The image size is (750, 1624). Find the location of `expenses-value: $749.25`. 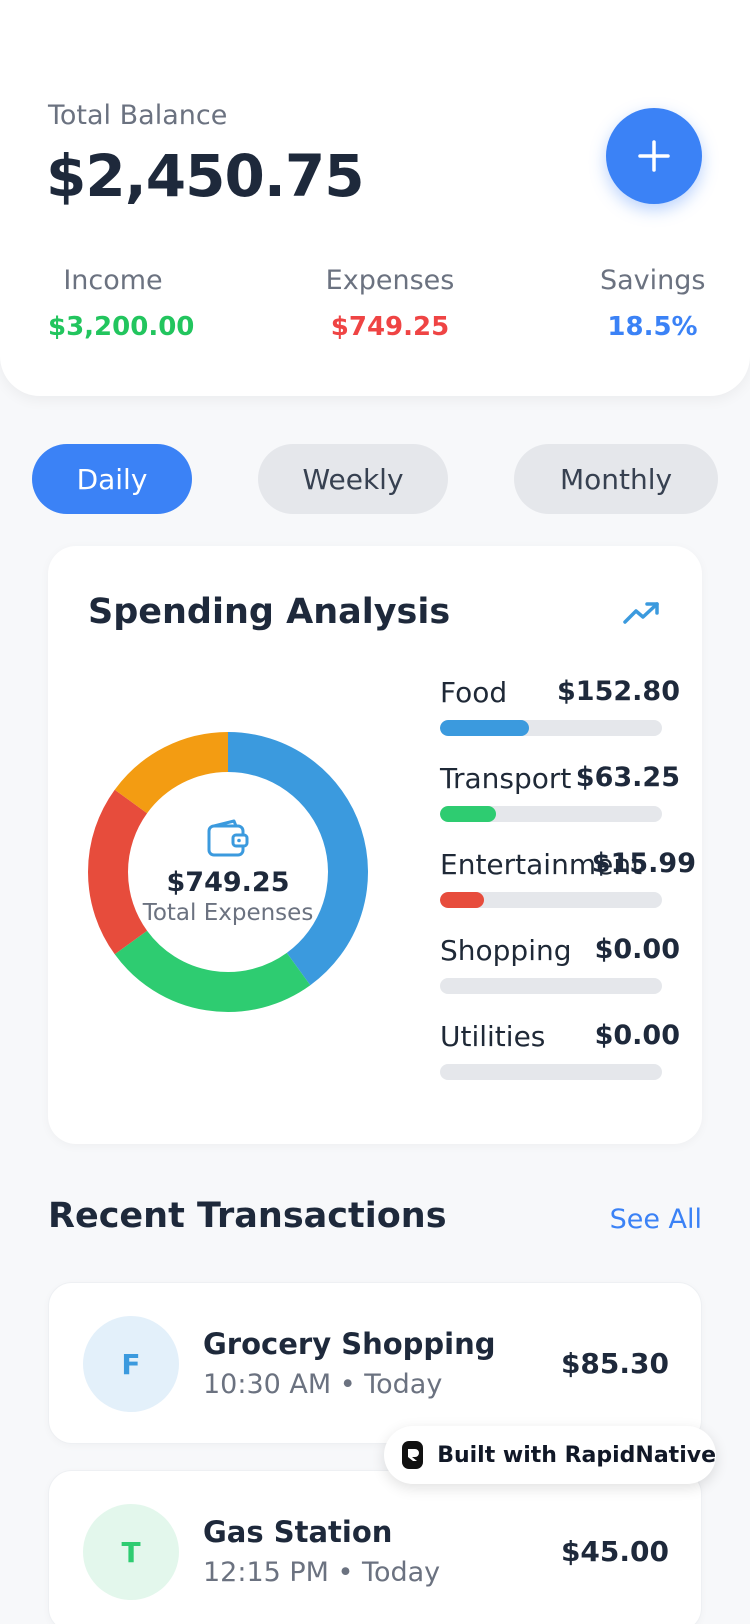

expenses-value: $749.25 is located at coordinates (390, 327).